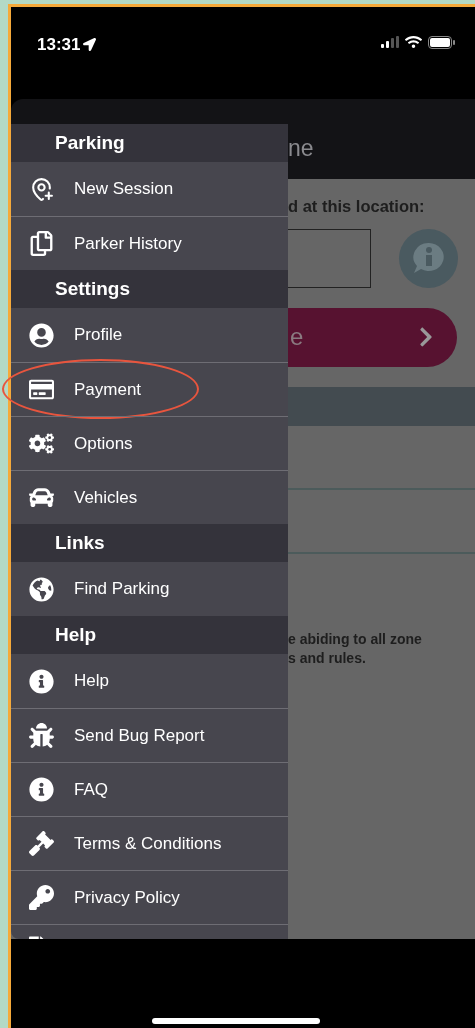 The height and width of the screenshot is (1028, 475). I want to click on user-icon, so click(41, 335).